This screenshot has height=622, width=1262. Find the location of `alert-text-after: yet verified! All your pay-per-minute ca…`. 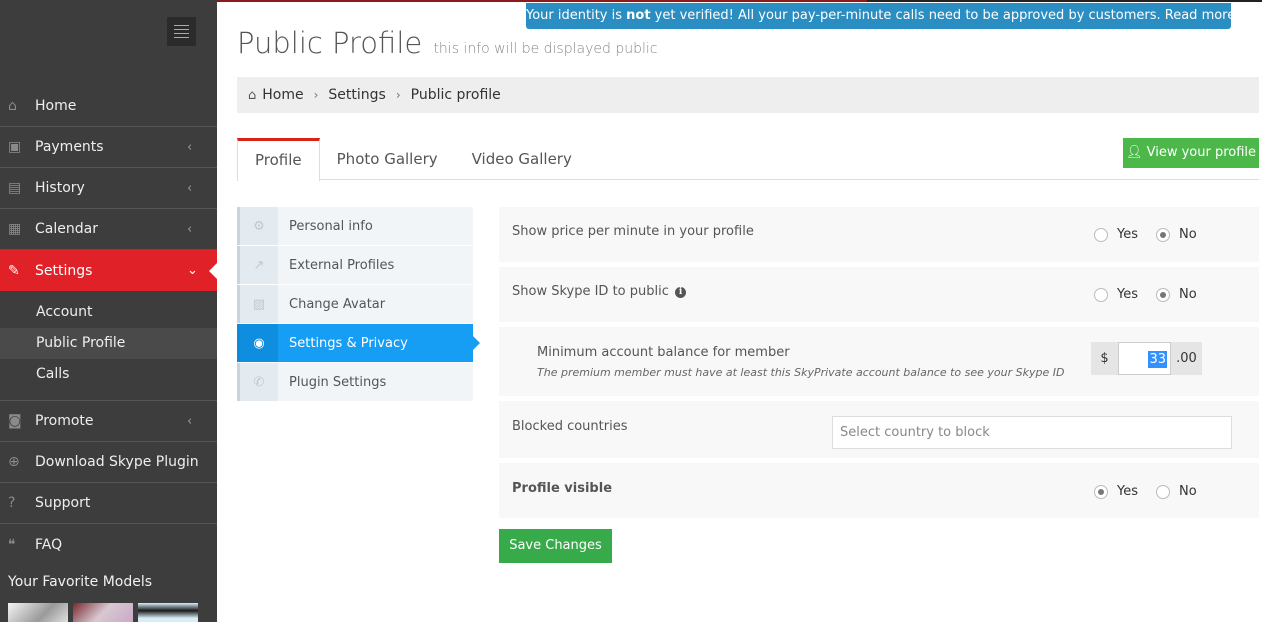

alert-text-after: yet verified! All your pay-per-minute ca… is located at coordinates (940, 15).